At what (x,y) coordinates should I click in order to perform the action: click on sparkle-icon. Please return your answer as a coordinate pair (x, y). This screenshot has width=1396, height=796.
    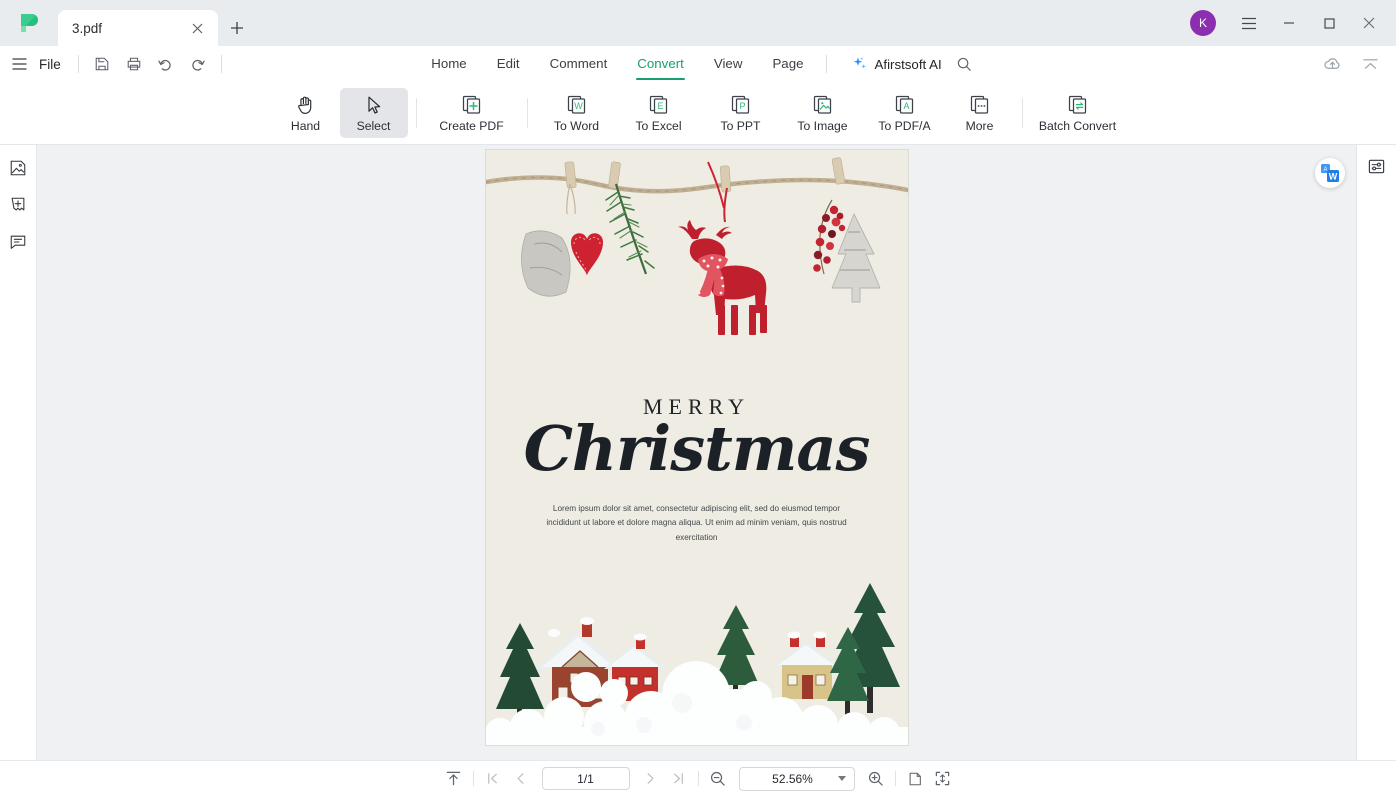
    Looking at the image, I should click on (859, 63).